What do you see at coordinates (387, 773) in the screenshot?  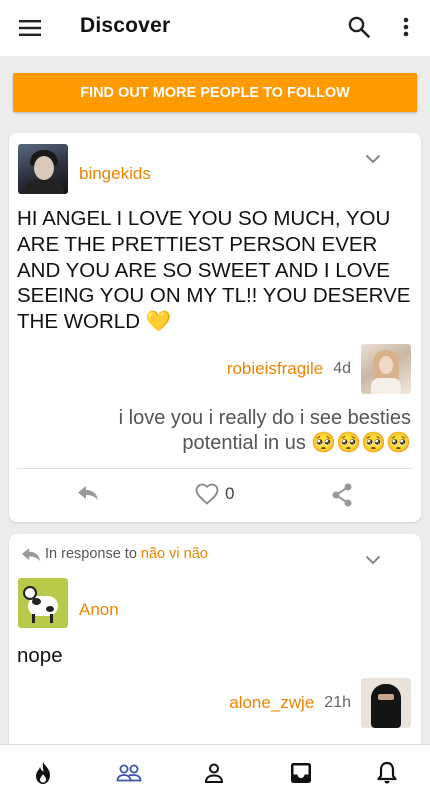 I see `bell-icon` at bounding box center [387, 773].